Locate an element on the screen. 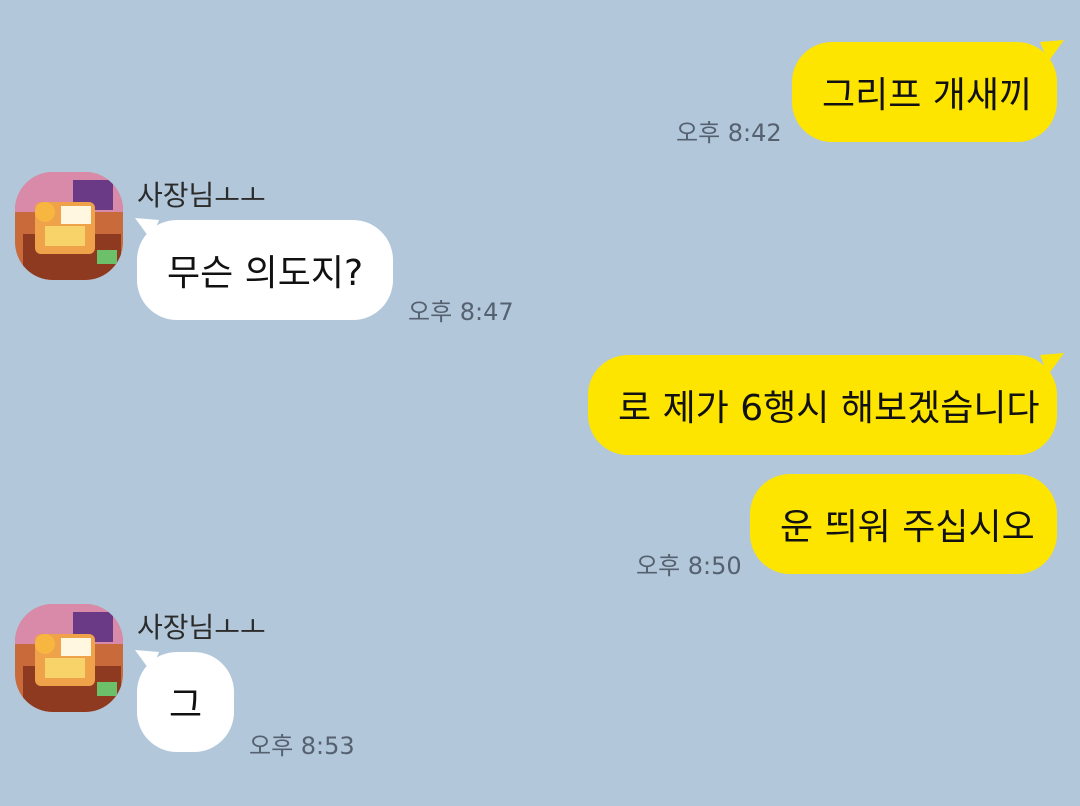 This screenshot has width=1080, height=806. message-text: 그리프 개새끼 is located at coordinates (927, 95).